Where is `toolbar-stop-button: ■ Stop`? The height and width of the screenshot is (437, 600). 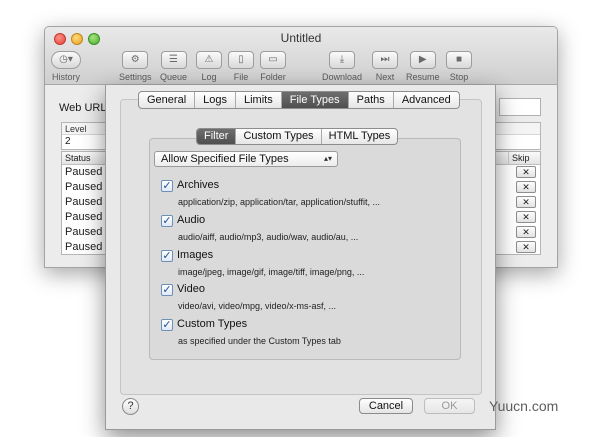 toolbar-stop-button: ■ Stop is located at coordinates (459, 66).